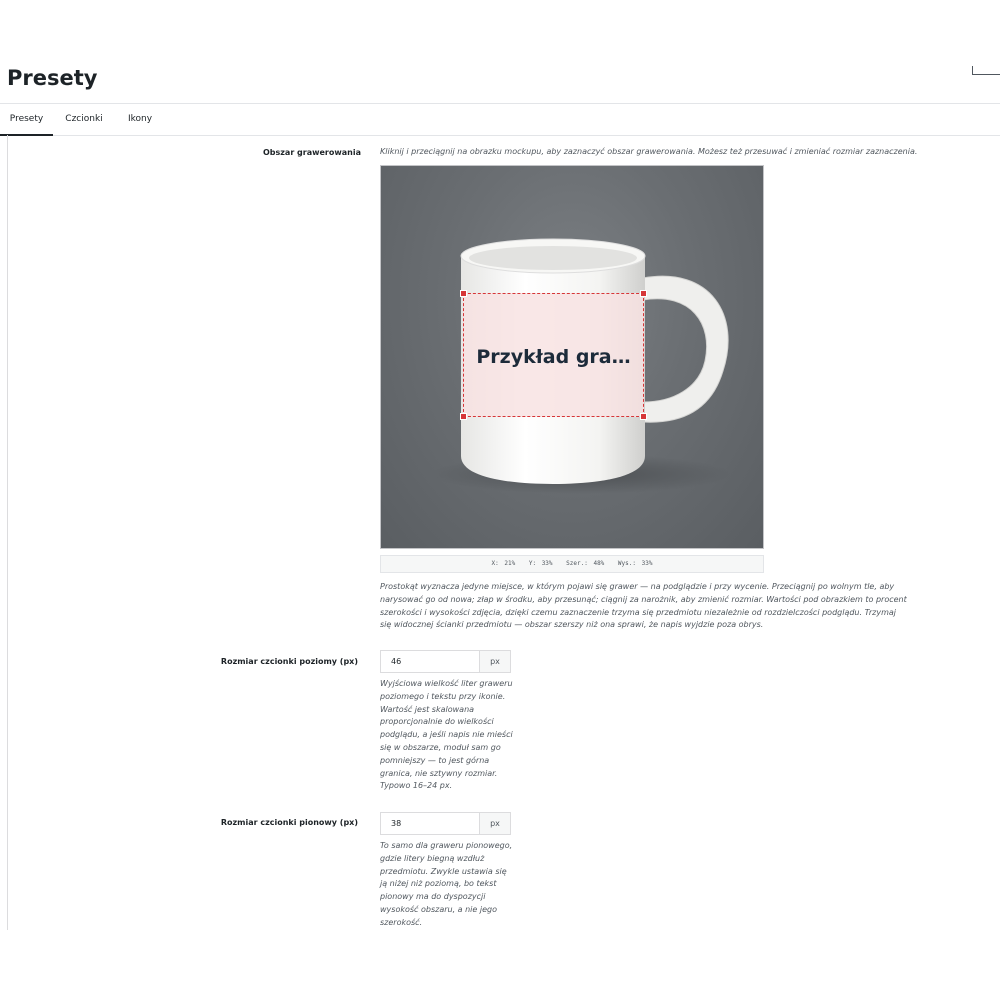 Image resolution: width=1000 pixels, height=1000 pixels. I want to click on tab-presety: Presety, so click(26, 120).